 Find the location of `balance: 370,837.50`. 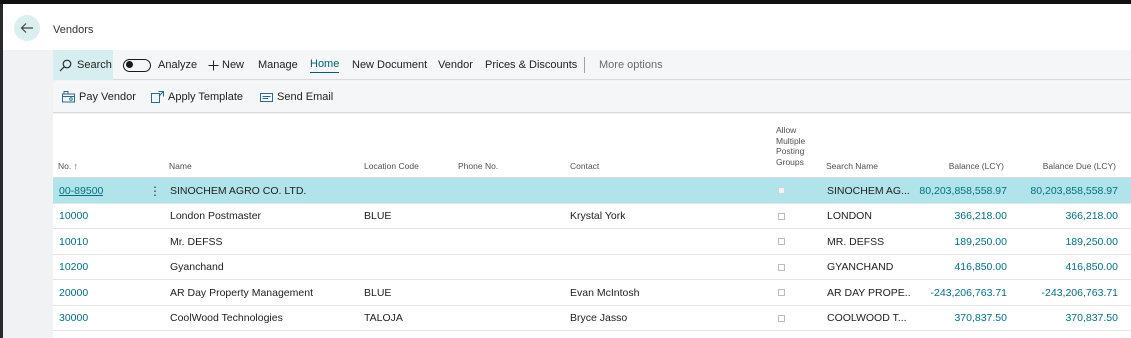

balance: 370,837.50 is located at coordinates (961, 318).